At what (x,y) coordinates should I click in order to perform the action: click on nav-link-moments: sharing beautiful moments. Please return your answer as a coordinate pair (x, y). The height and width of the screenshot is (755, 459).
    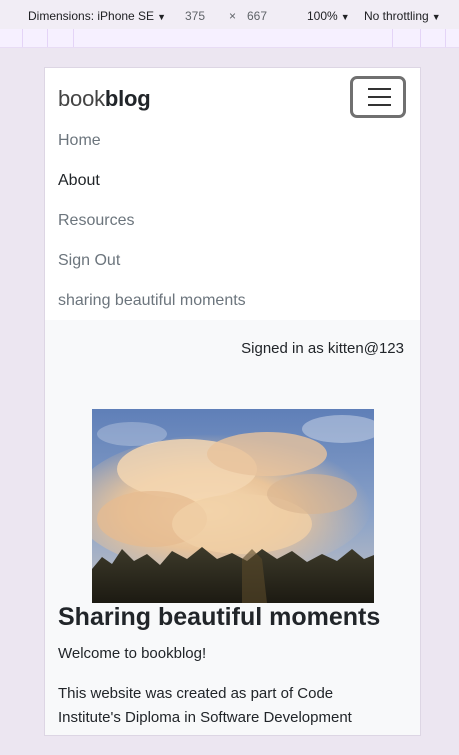
    Looking at the image, I should click on (152, 300).